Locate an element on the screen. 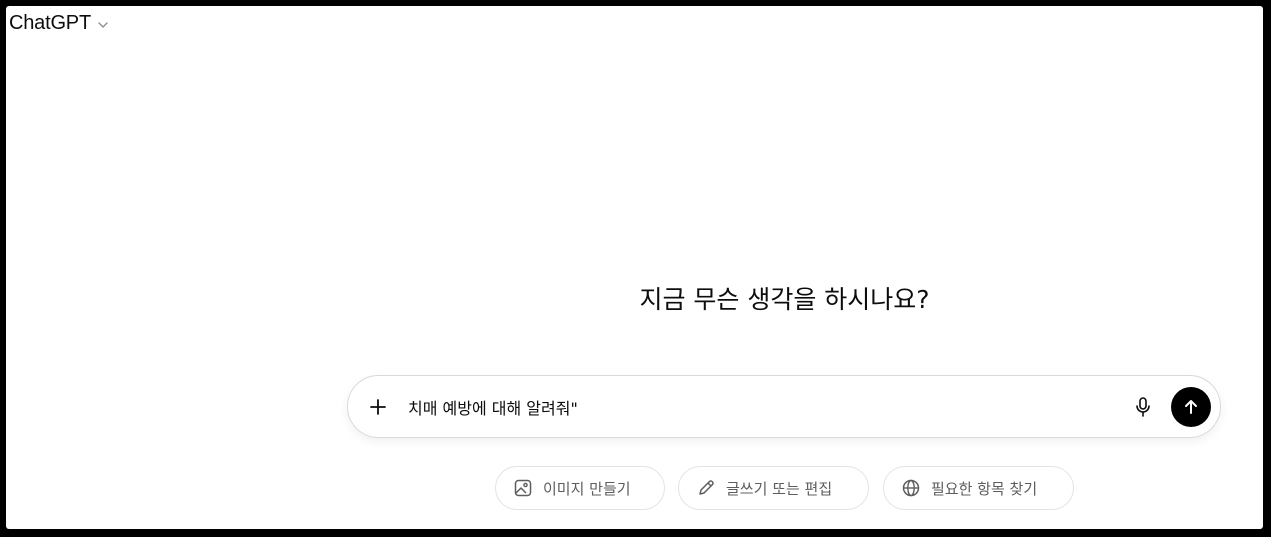 Image resolution: width=1271 pixels, height=537 pixels. pencil-icon is located at coordinates (706, 488).